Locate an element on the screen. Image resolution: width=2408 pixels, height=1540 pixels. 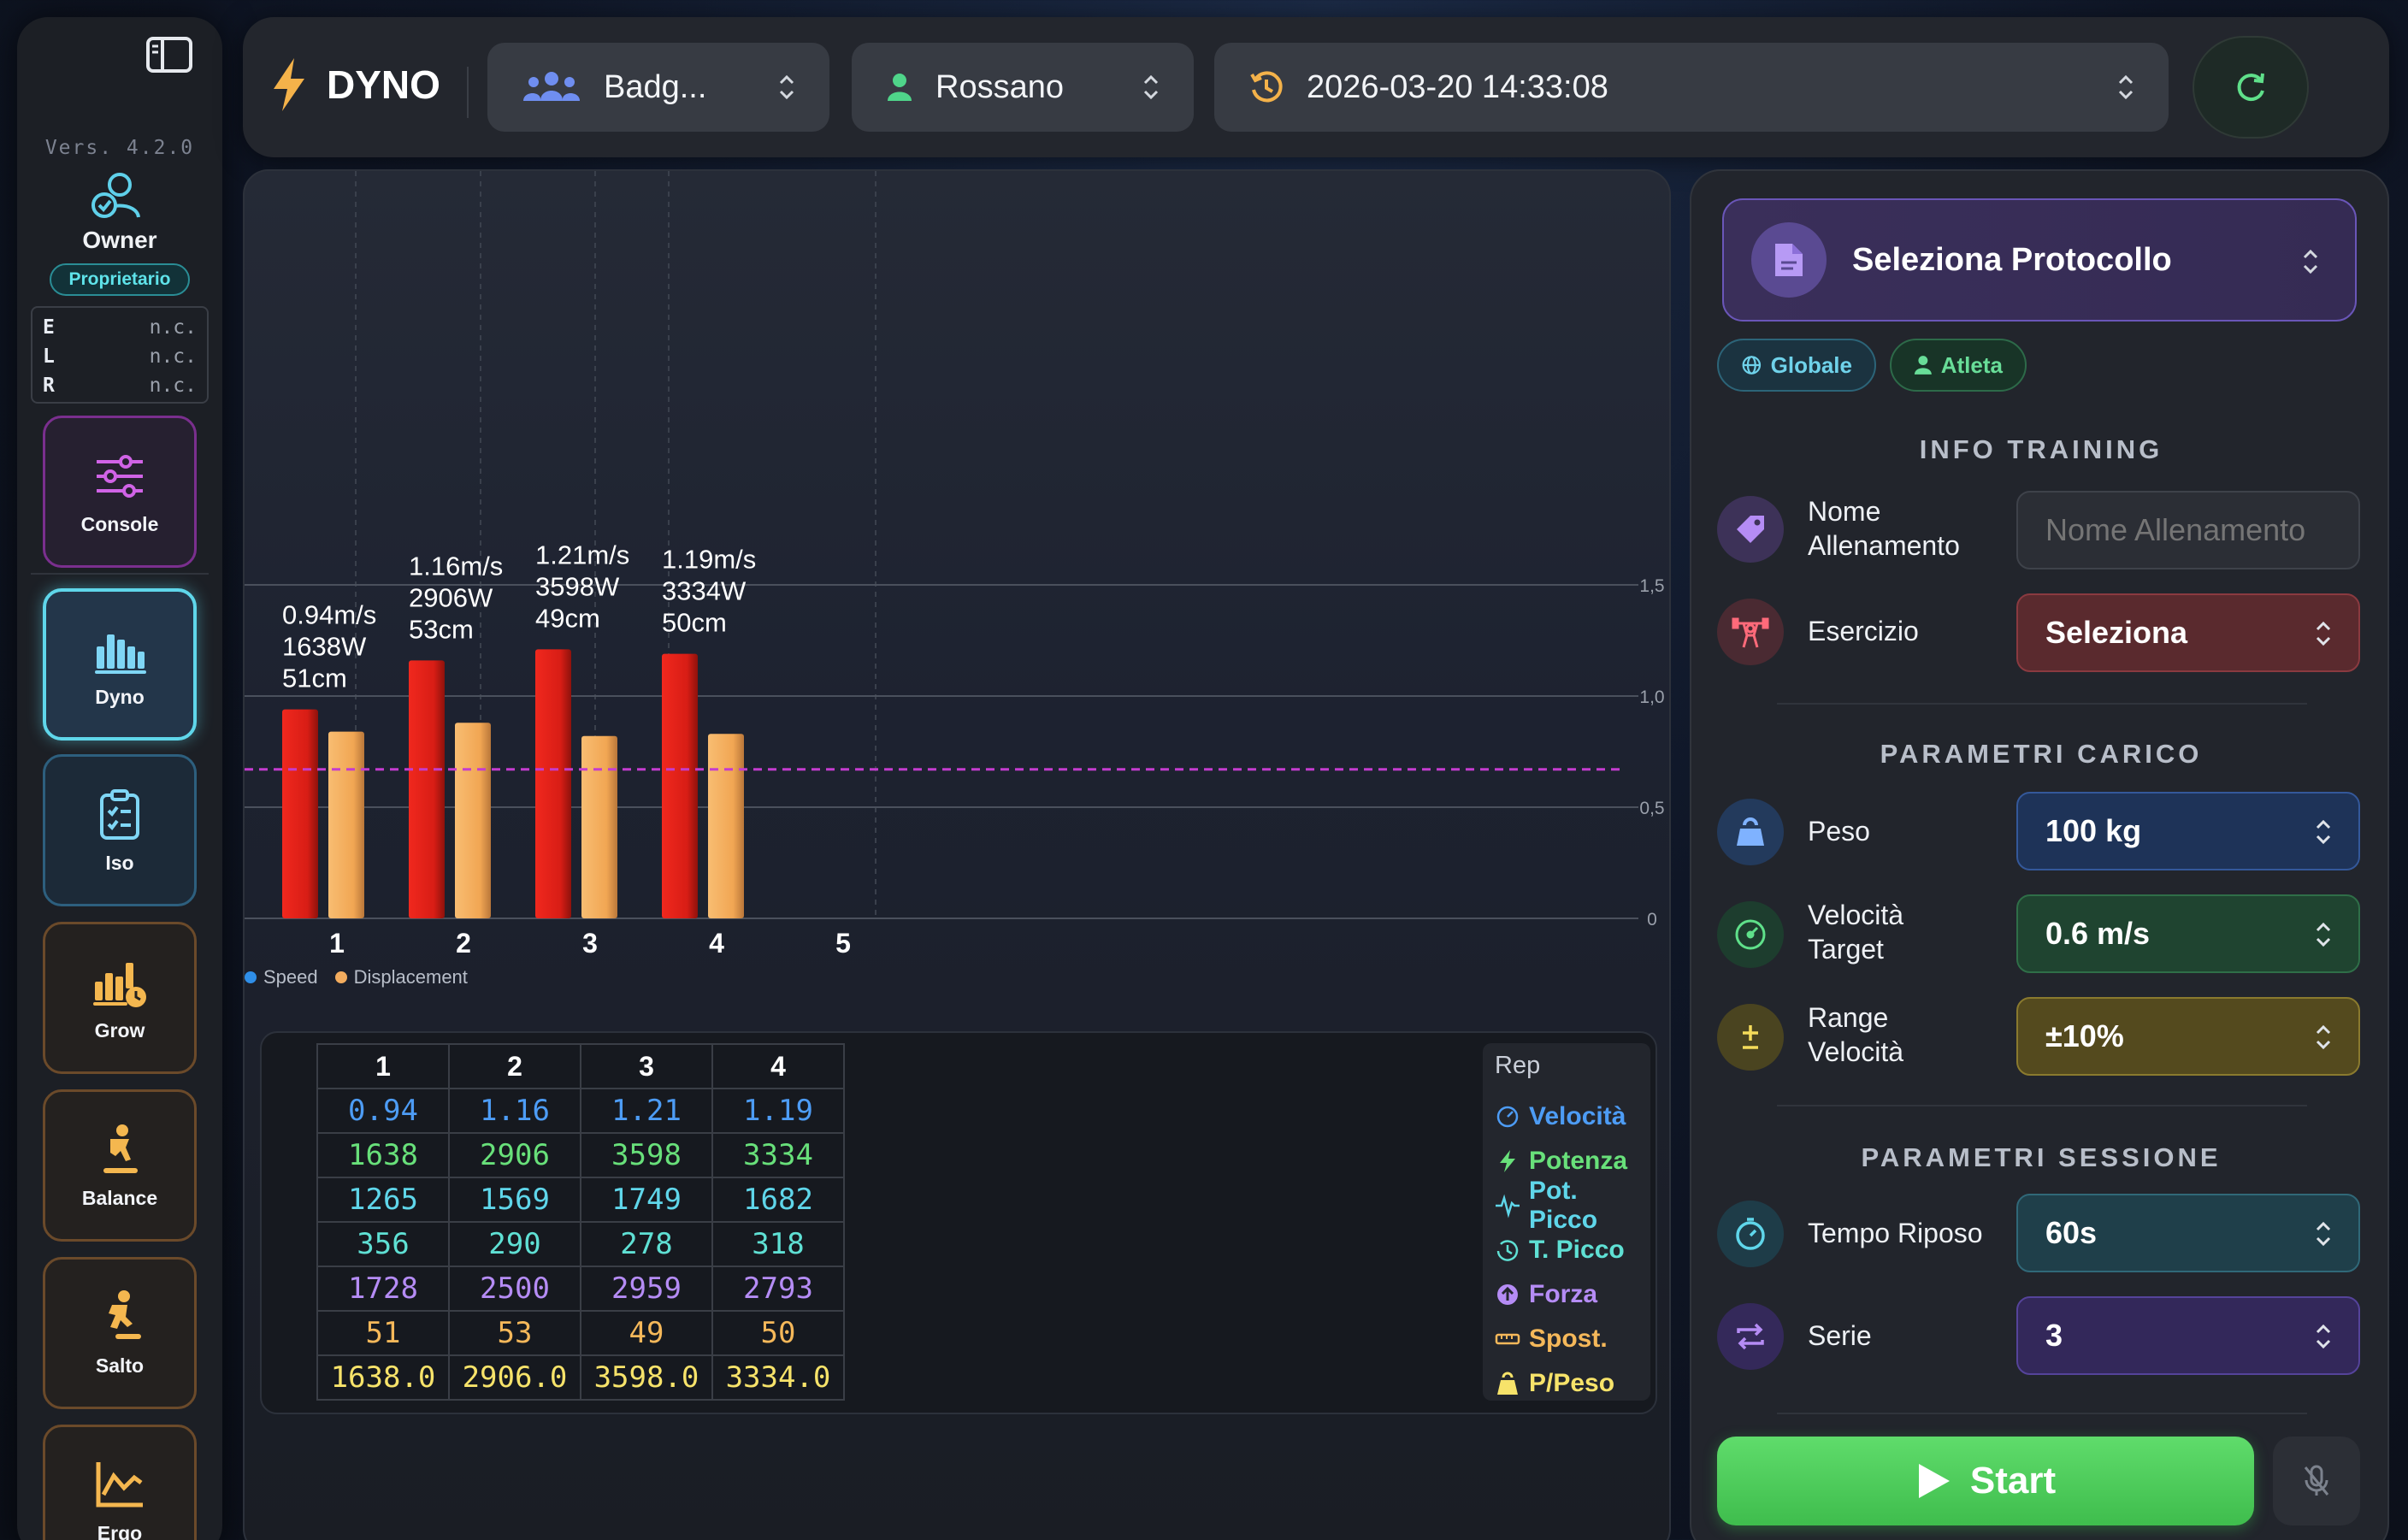
range-velocita-value: ±10% is located at coordinates (2084, 1035).